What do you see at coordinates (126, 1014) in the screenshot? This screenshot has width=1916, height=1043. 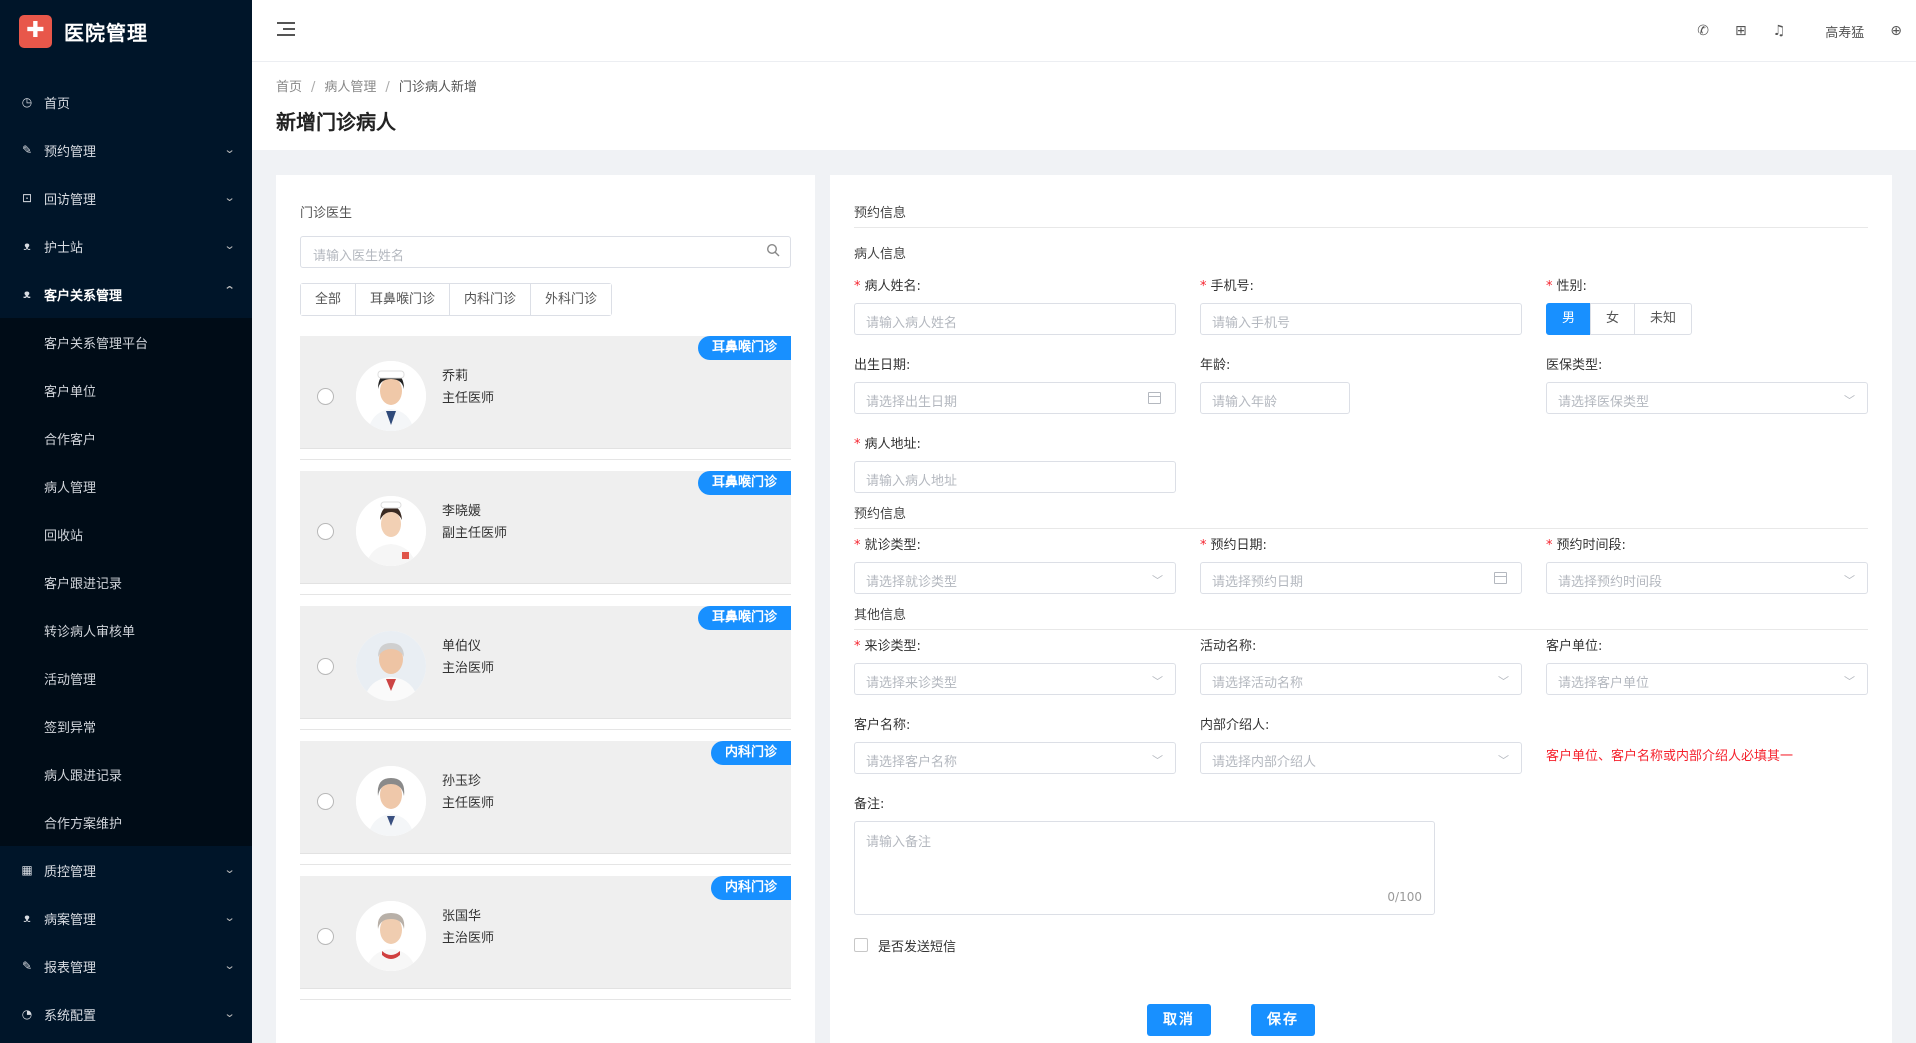 I see `sidebar-item-settings: ◔ 系统配置 ⌄` at bounding box center [126, 1014].